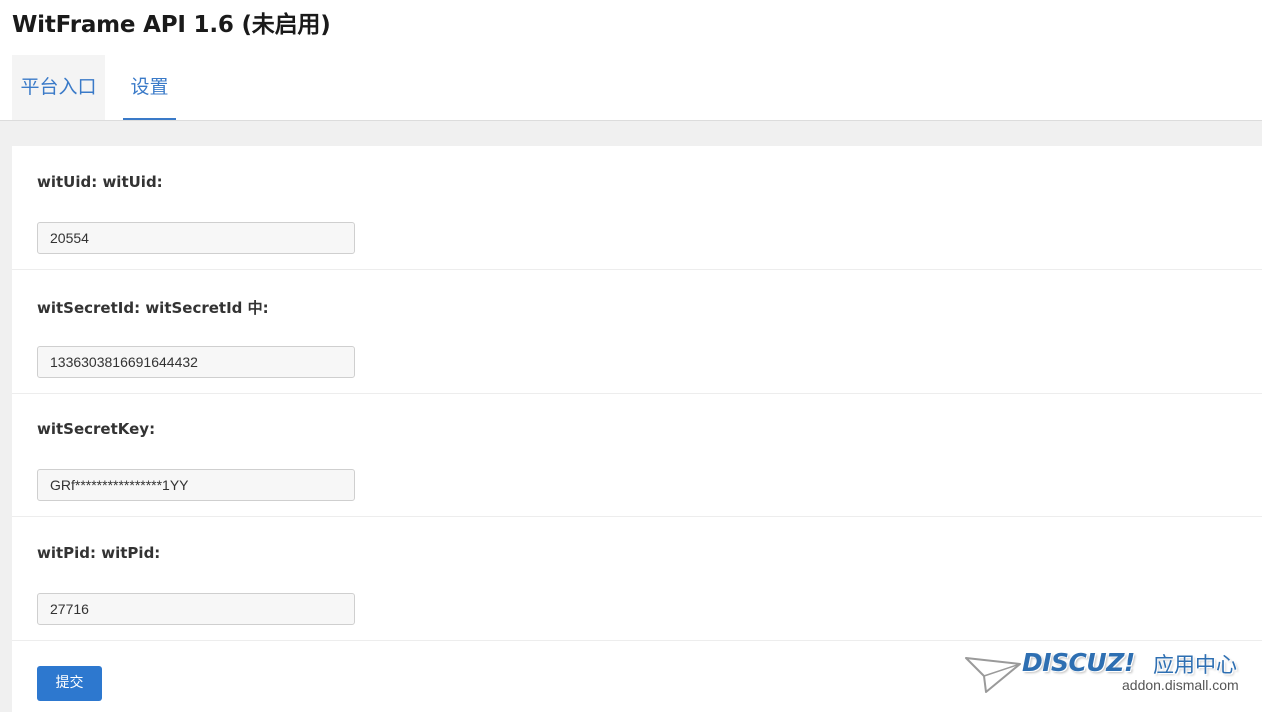 The image size is (1262, 712). I want to click on field-label: witSecretId: witSecretId 中:, so click(153, 308).